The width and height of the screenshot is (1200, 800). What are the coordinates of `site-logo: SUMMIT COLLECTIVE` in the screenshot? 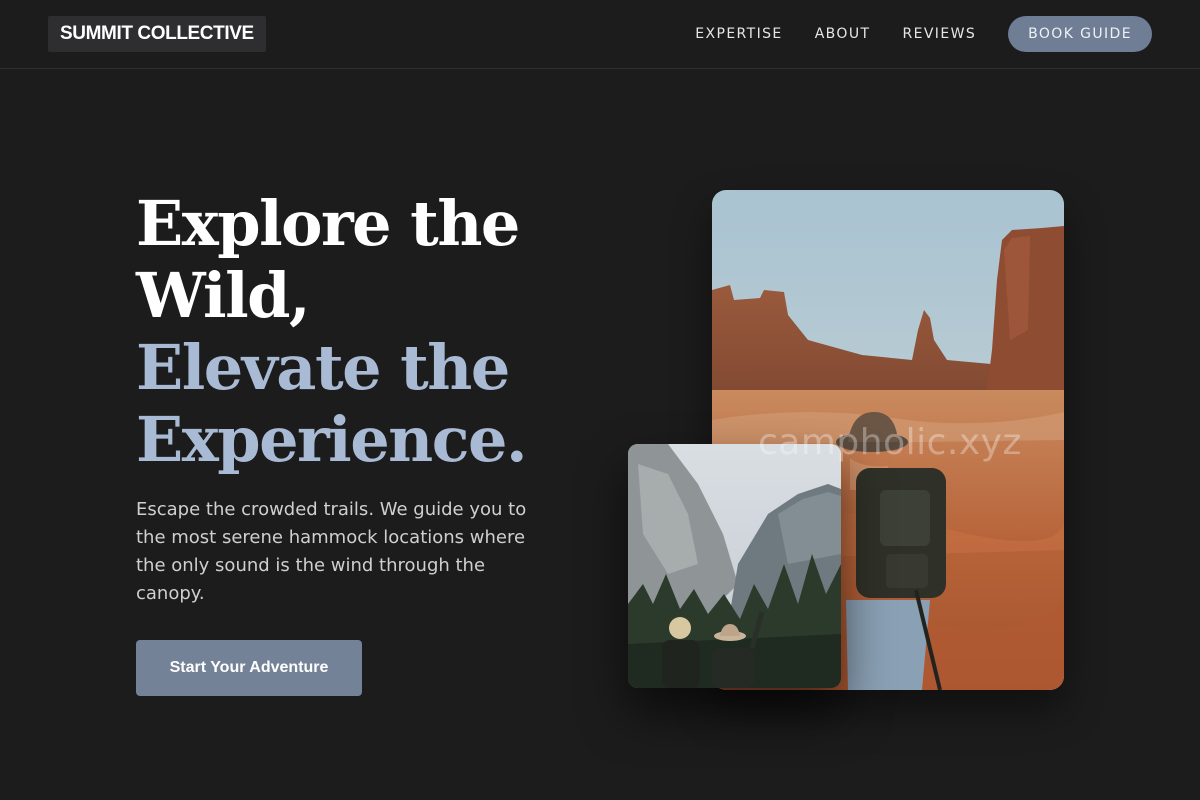 It's located at (157, 34).